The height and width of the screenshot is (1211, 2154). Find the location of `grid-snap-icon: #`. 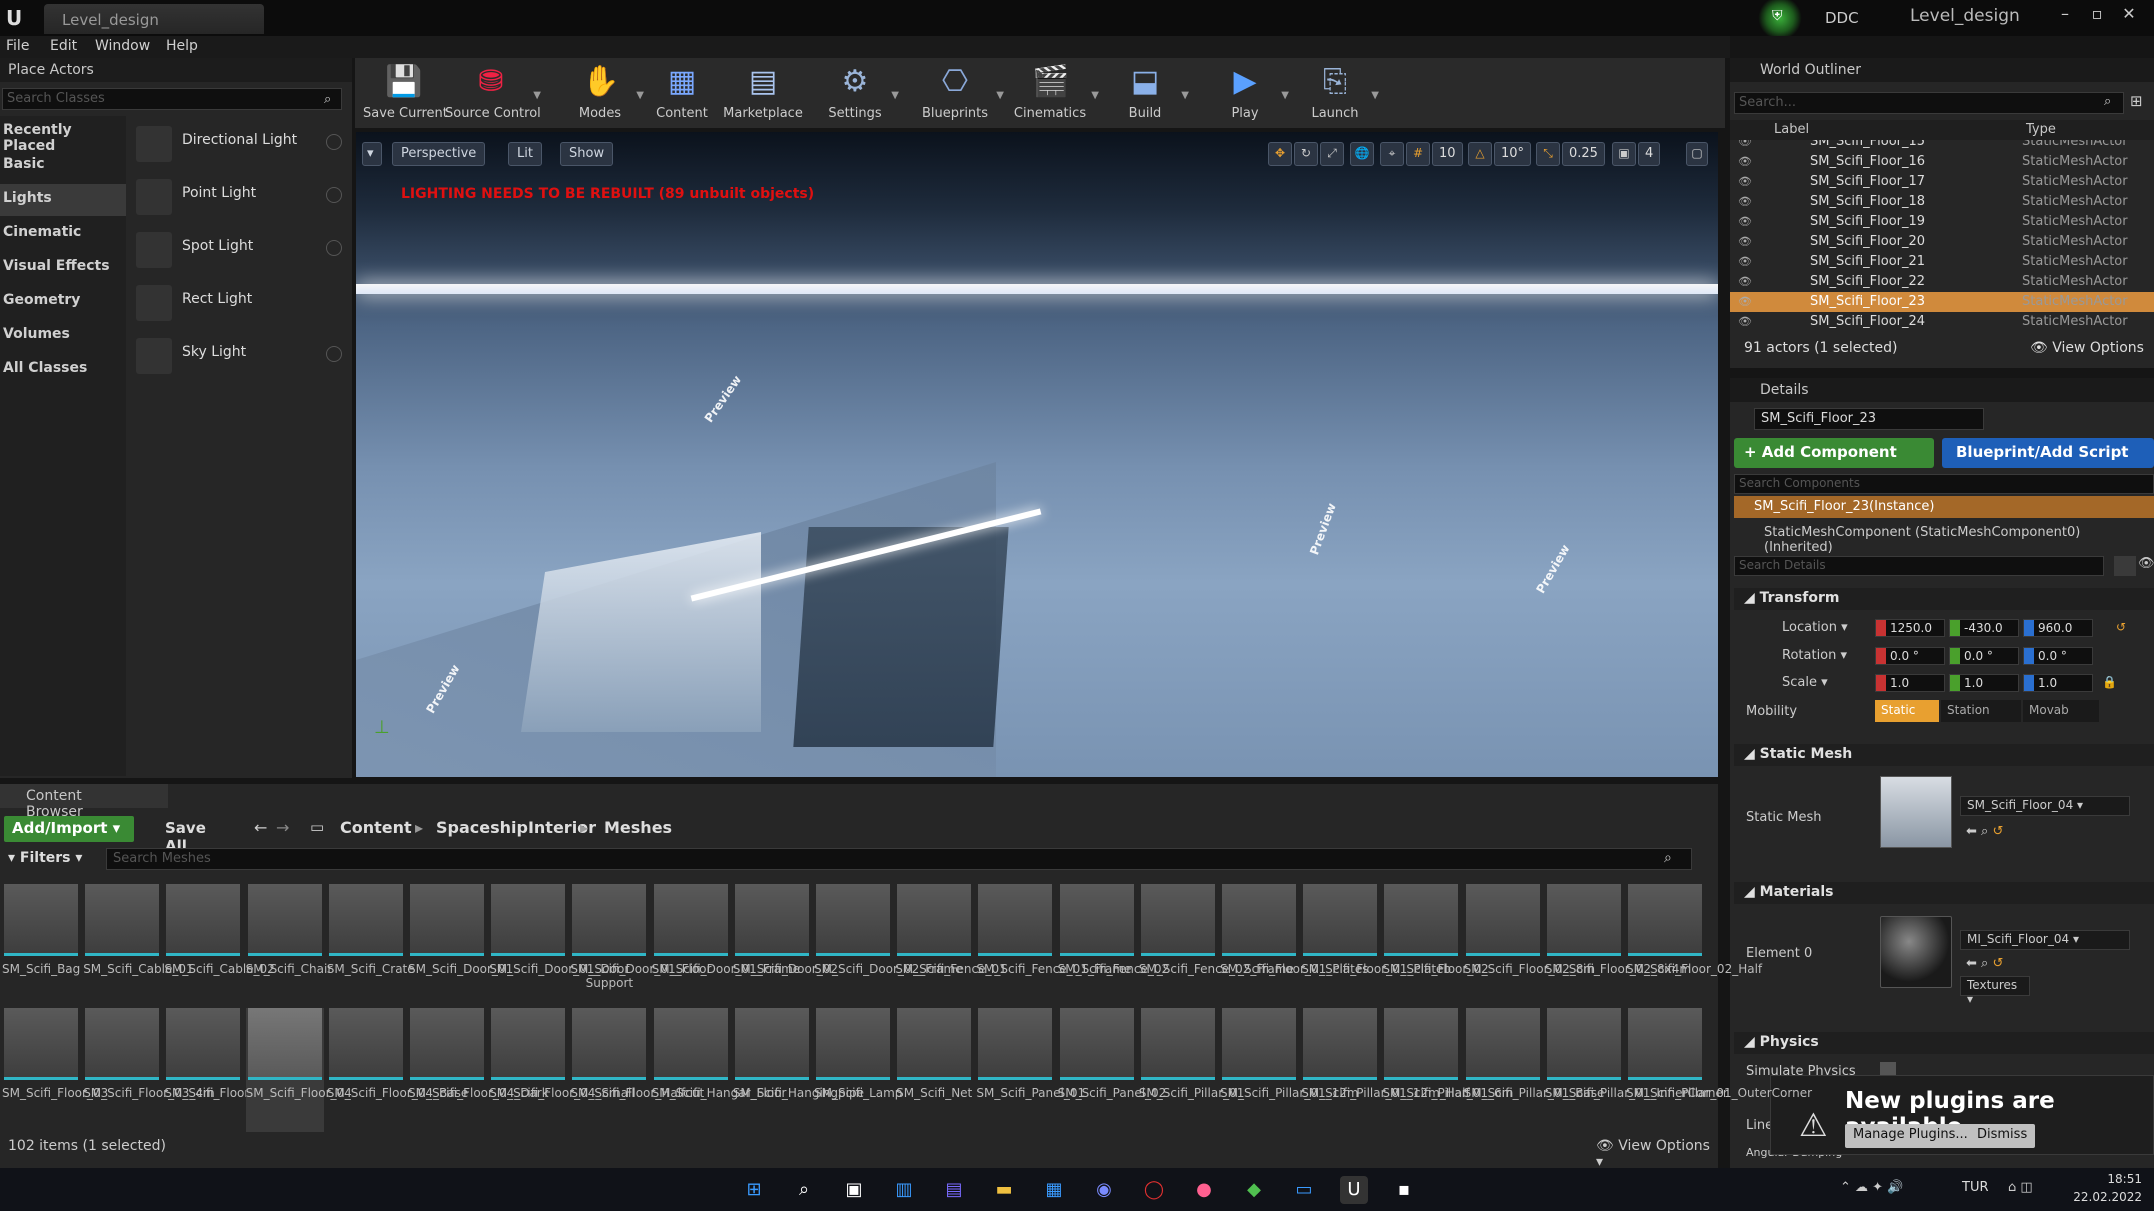

grid-snap-icon: # is located at coordinates (1418, 154).